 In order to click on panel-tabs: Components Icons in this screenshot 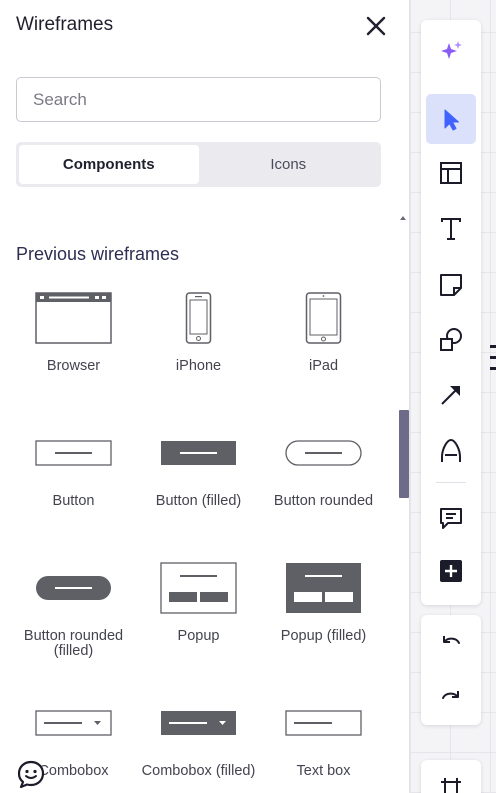, I will do `click(198, 164)`.